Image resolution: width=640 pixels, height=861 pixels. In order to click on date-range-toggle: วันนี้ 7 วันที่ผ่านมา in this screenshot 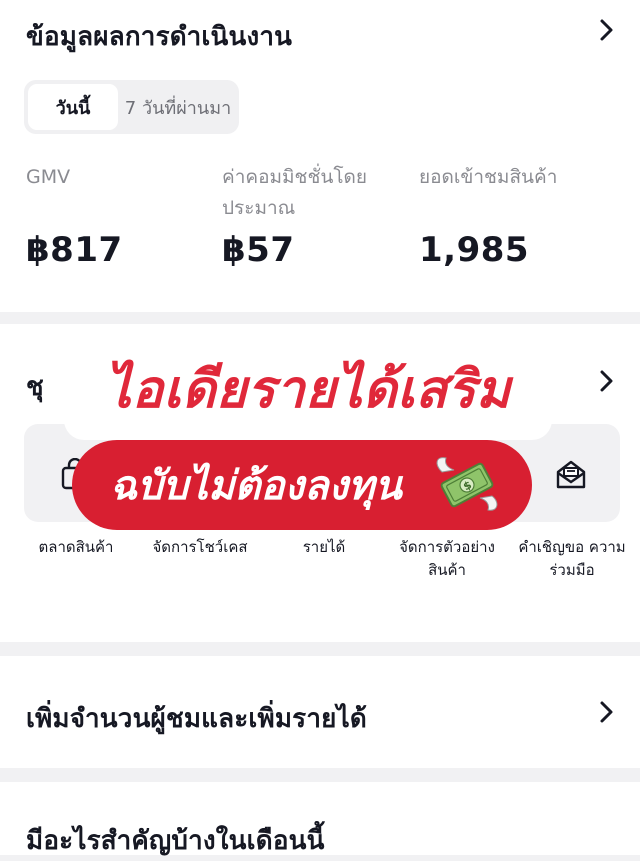, I will do `click(131, 107)`.